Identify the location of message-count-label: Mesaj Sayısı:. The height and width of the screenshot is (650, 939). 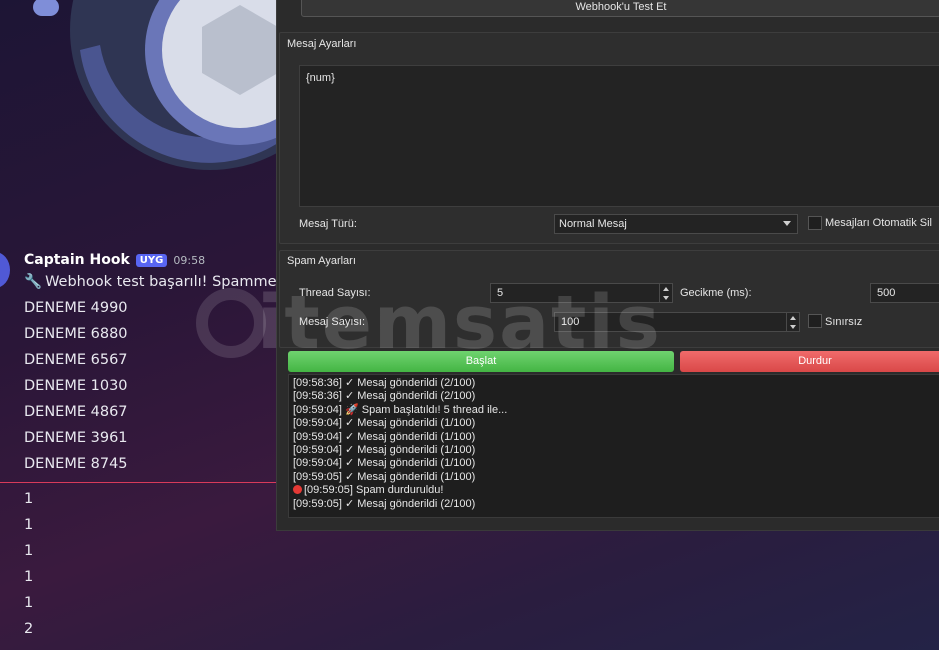
(332, 322).